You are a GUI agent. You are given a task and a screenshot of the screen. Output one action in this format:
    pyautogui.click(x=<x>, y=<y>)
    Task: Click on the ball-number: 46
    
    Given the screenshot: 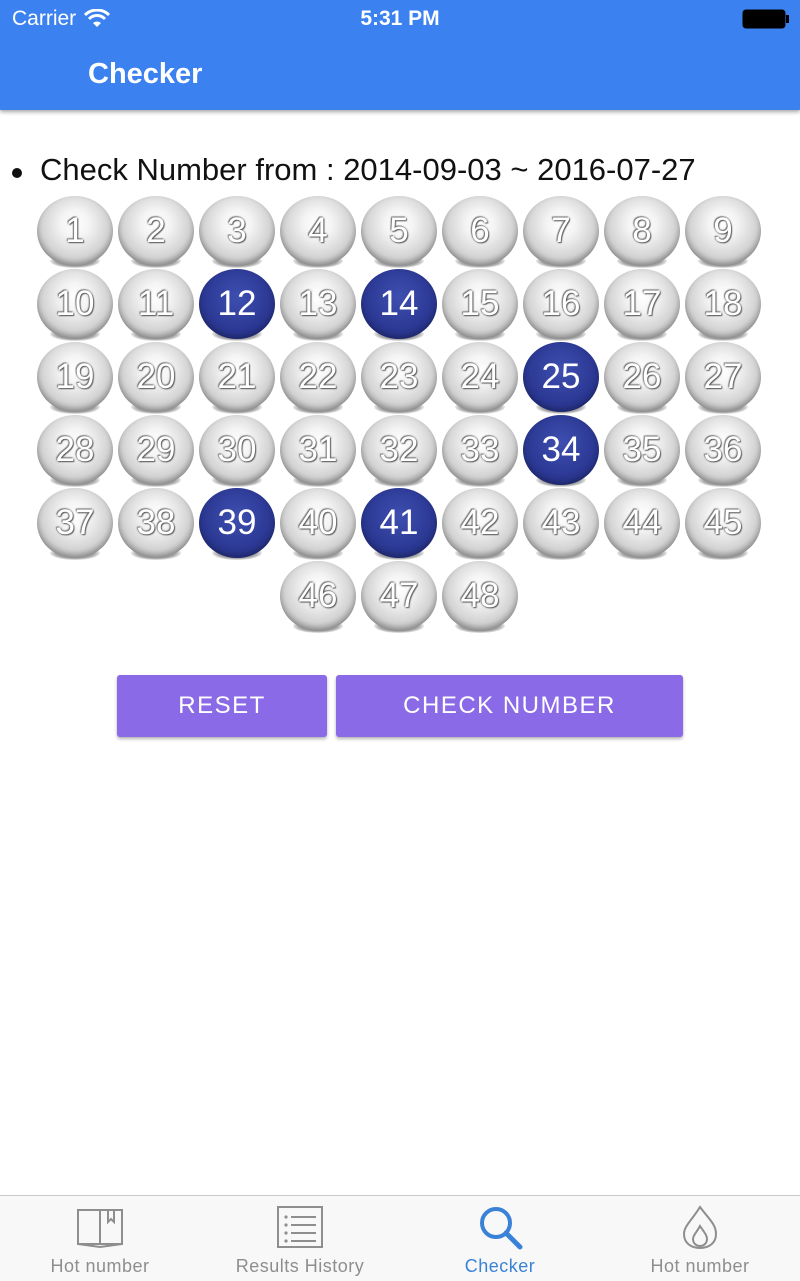 What is the action you would take?
    pyautogui.click(x=318, y=596)
    